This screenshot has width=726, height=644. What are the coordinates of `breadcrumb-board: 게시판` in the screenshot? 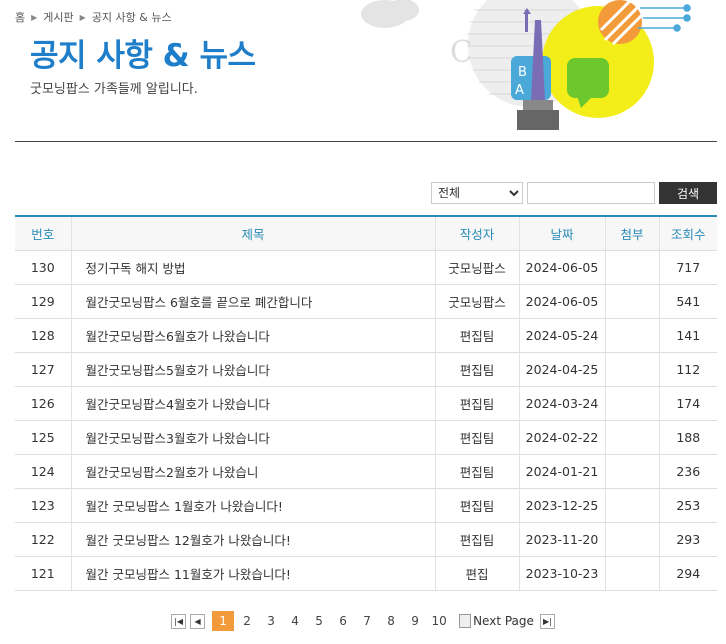 It's located at (58, 17).